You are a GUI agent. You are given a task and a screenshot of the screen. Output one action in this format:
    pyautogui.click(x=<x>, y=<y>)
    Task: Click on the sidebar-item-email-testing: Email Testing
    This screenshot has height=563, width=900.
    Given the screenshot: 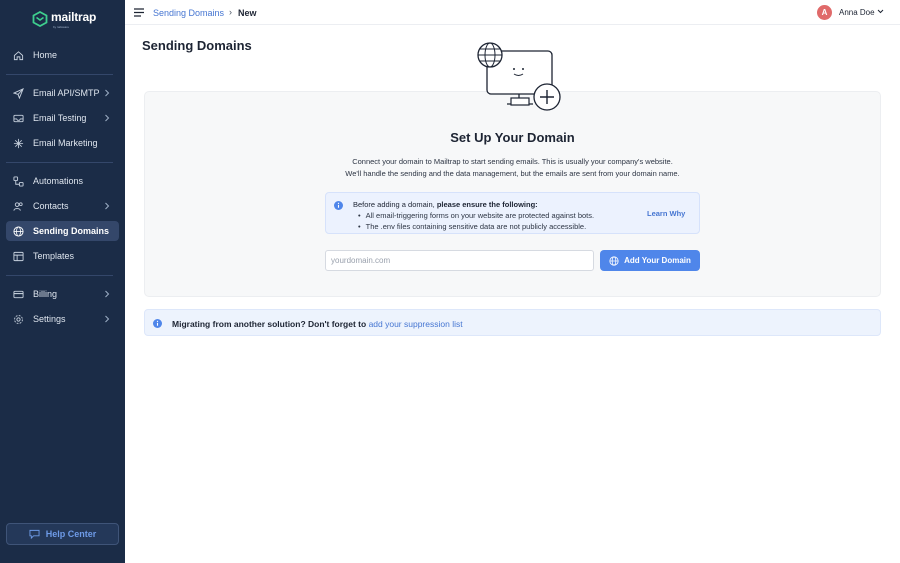 What is the action you would take?
    pyautogui.click(x=62, y=118)
    